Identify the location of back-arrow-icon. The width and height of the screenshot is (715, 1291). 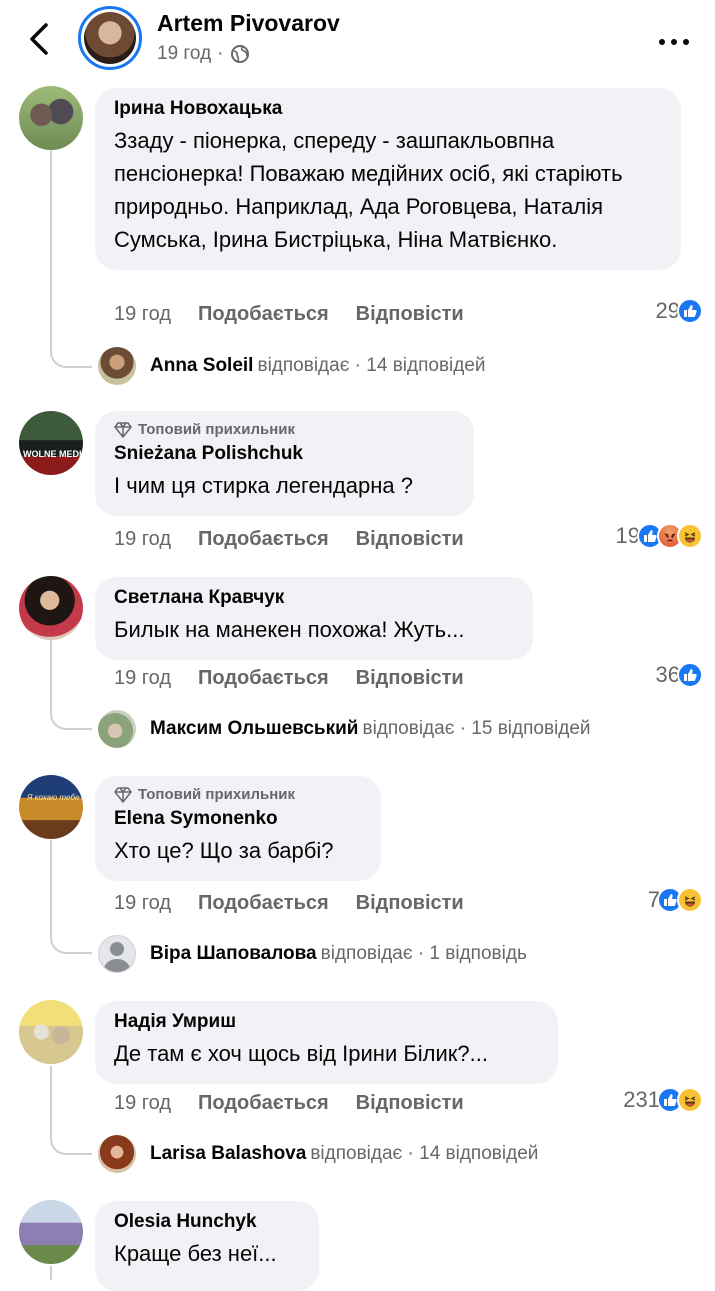
(40, 39).